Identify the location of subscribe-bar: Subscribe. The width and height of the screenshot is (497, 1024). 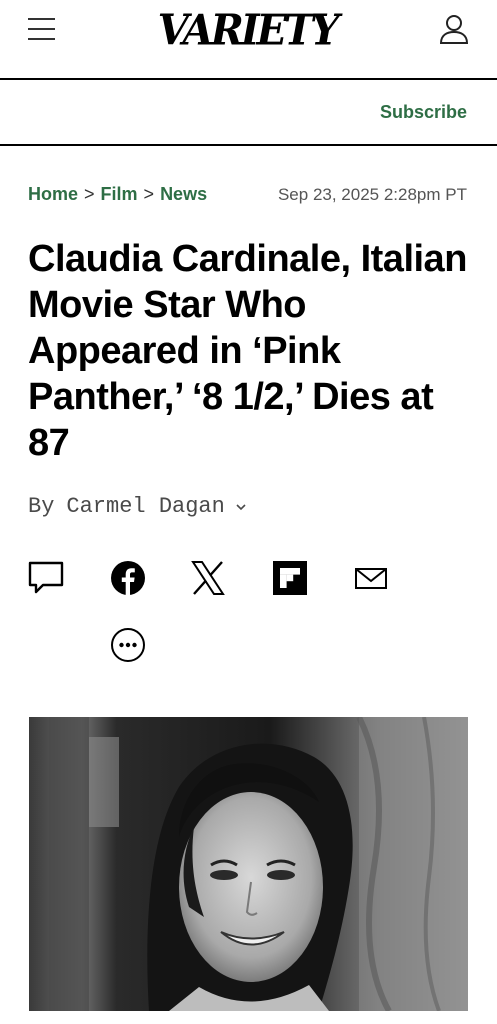
(248, 113).